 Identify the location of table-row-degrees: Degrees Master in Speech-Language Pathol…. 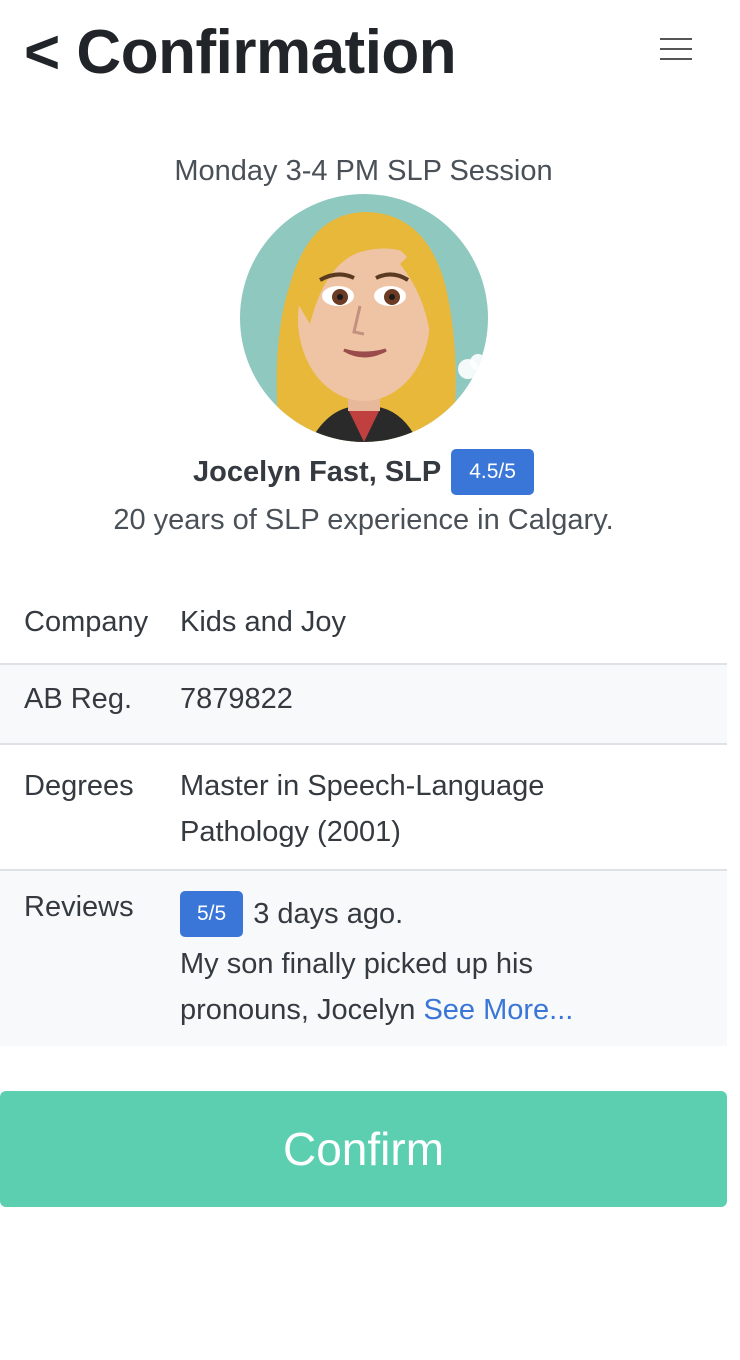
(363, 806).